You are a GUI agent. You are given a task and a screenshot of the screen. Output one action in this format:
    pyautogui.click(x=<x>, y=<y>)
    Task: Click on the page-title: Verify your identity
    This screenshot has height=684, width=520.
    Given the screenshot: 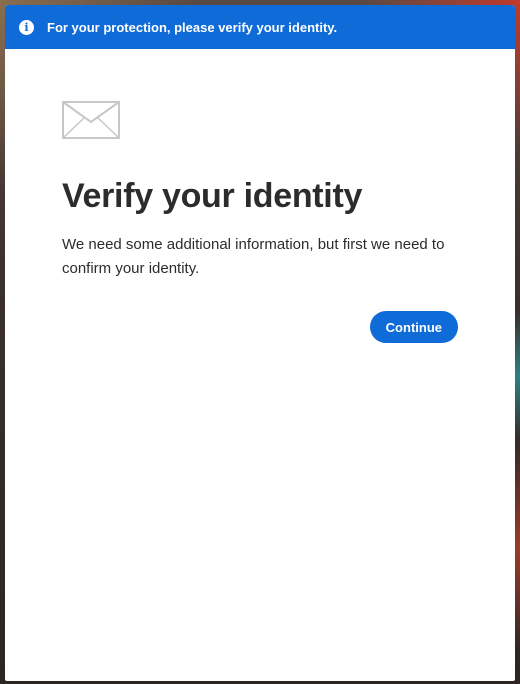 What is the action you would take?
    pyautogui.click(x=212, y=196)
    